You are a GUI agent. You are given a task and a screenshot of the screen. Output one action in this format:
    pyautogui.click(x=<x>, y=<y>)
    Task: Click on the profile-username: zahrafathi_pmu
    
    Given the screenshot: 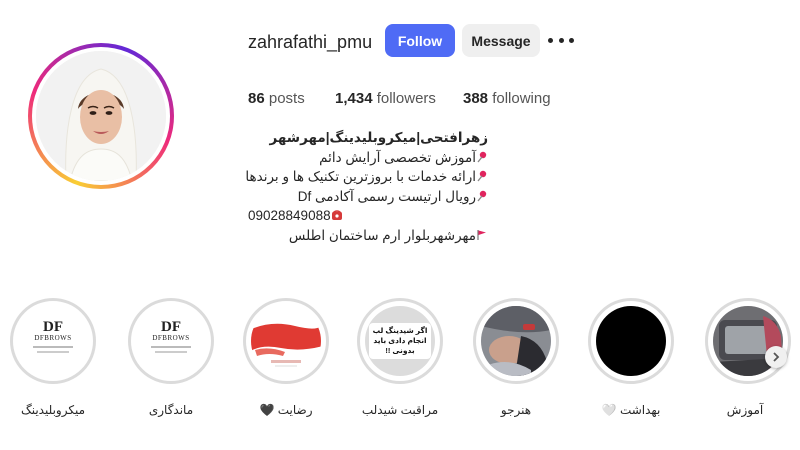 What is the action you would take?
    pyautogui.click(x=310, y=42)
    